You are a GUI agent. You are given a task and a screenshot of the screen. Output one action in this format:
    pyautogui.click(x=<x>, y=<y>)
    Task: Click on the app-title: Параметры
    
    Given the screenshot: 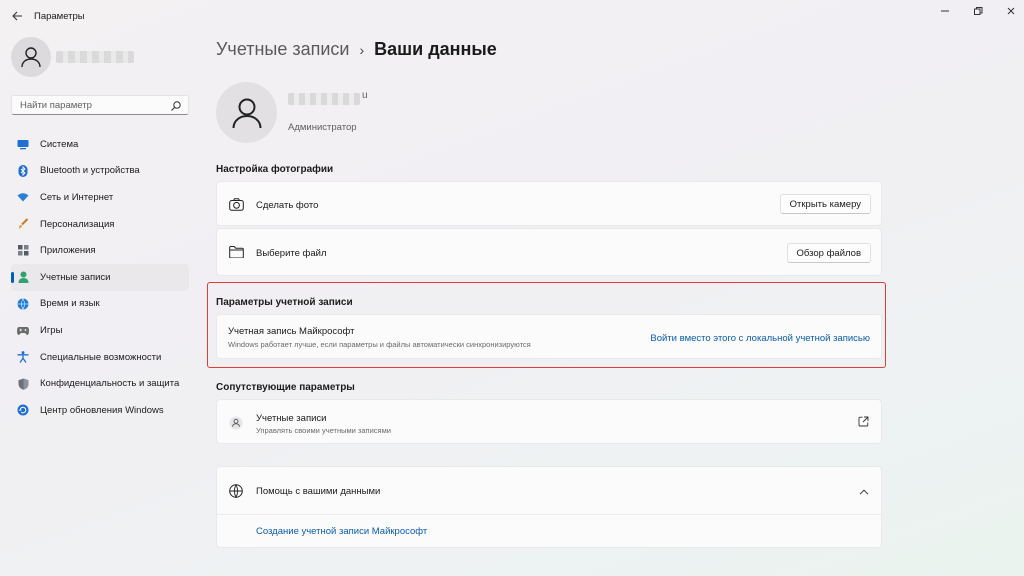 What is the action you would take?
    pyautogui.click(x=59, y=16)
    